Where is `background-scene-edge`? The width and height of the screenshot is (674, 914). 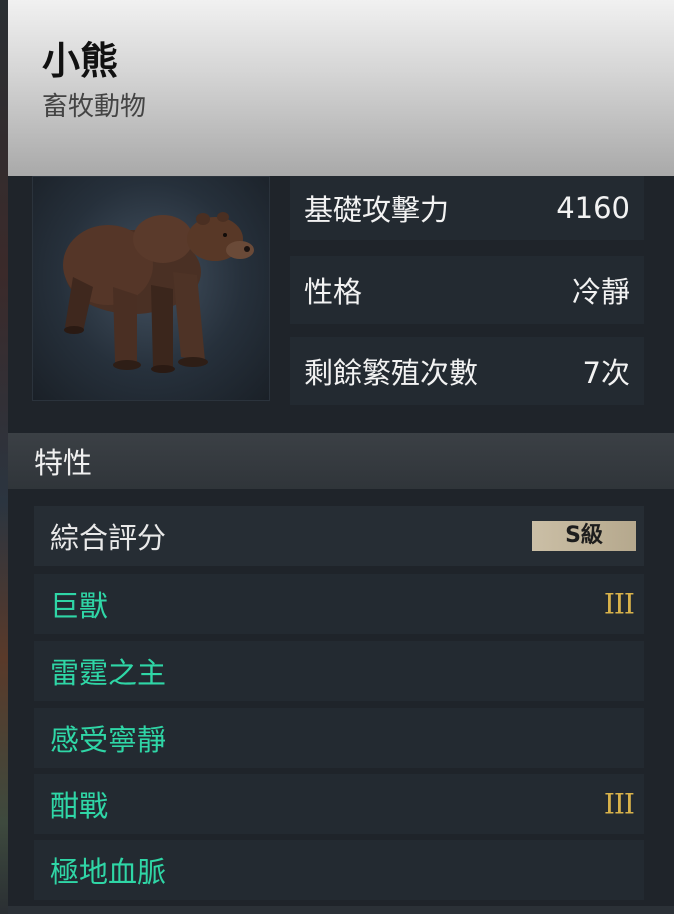
background-scene-edge is located at coordinates (4, 457).